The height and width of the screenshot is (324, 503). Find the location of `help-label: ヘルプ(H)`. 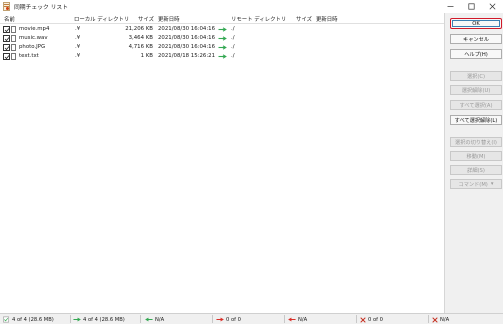

help-label: ヘルプ(H) is located at coordinates (476, 54).